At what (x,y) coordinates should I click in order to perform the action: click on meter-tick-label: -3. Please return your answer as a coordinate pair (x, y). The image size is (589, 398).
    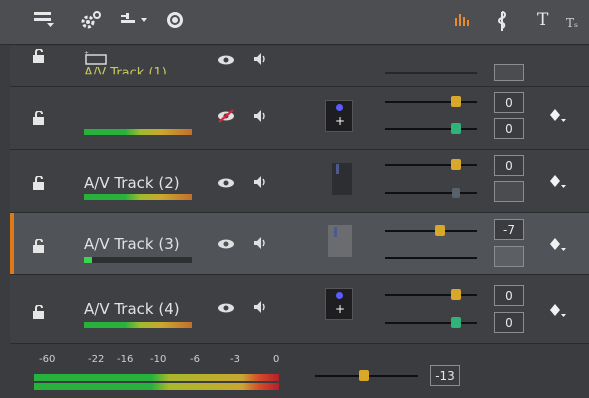
    Looking at the image, I should click on (235, 359).